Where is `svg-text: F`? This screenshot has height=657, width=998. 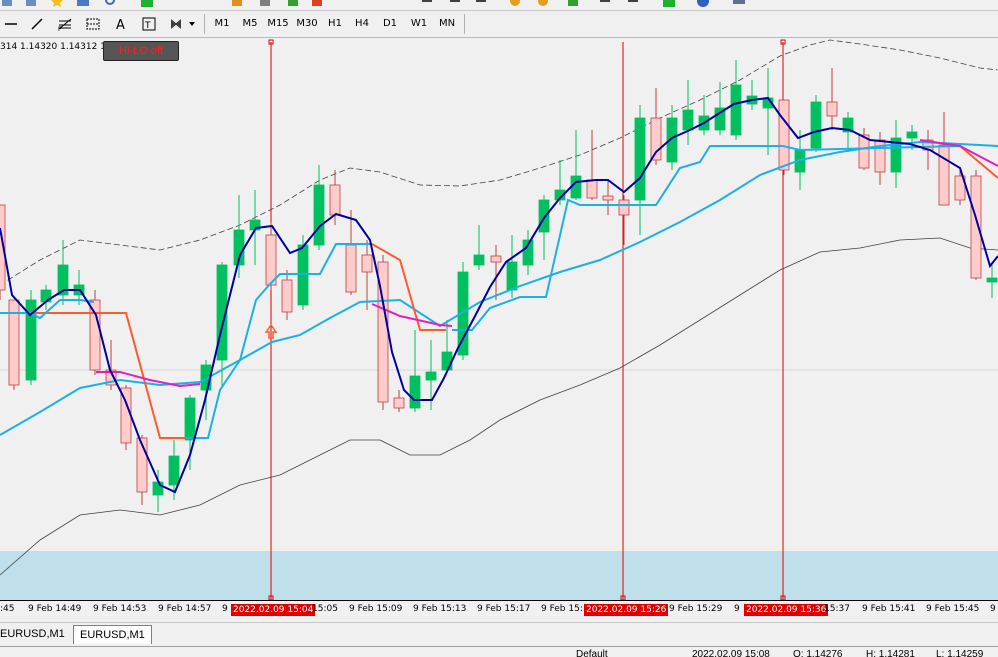 svg-text: F is located at coordinates (60, 29).